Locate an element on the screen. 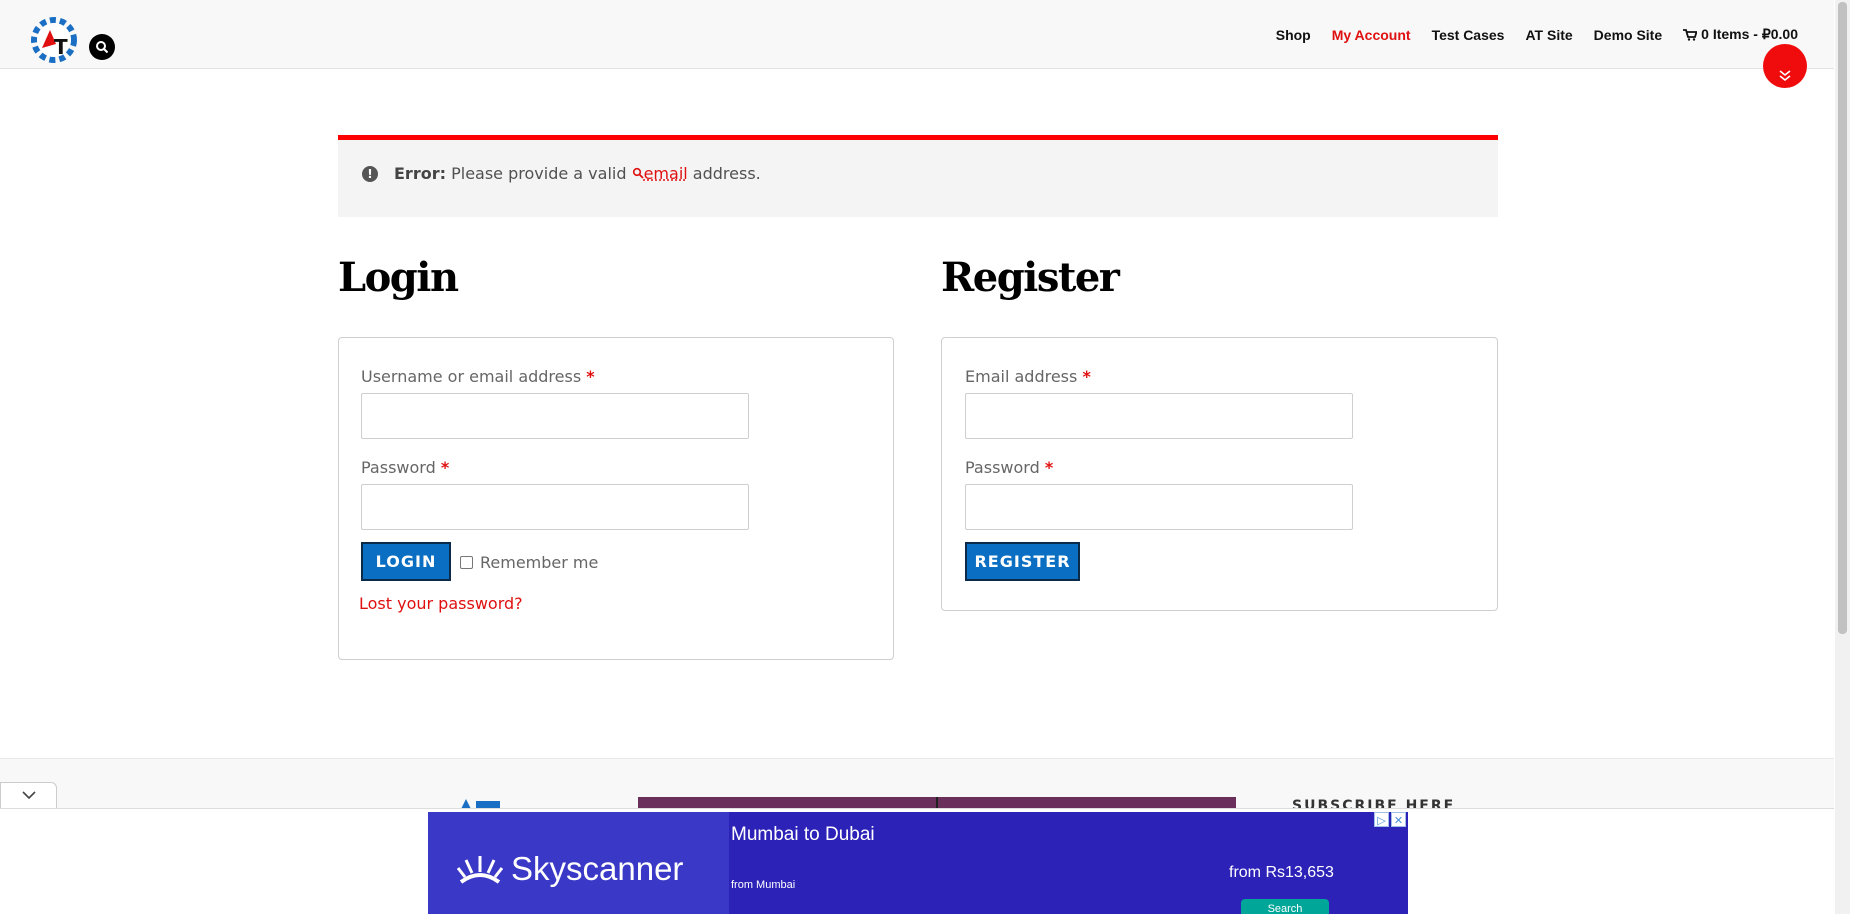 This screenshot has width=1850, height=915. username-input is located at coordinates (555, 416).